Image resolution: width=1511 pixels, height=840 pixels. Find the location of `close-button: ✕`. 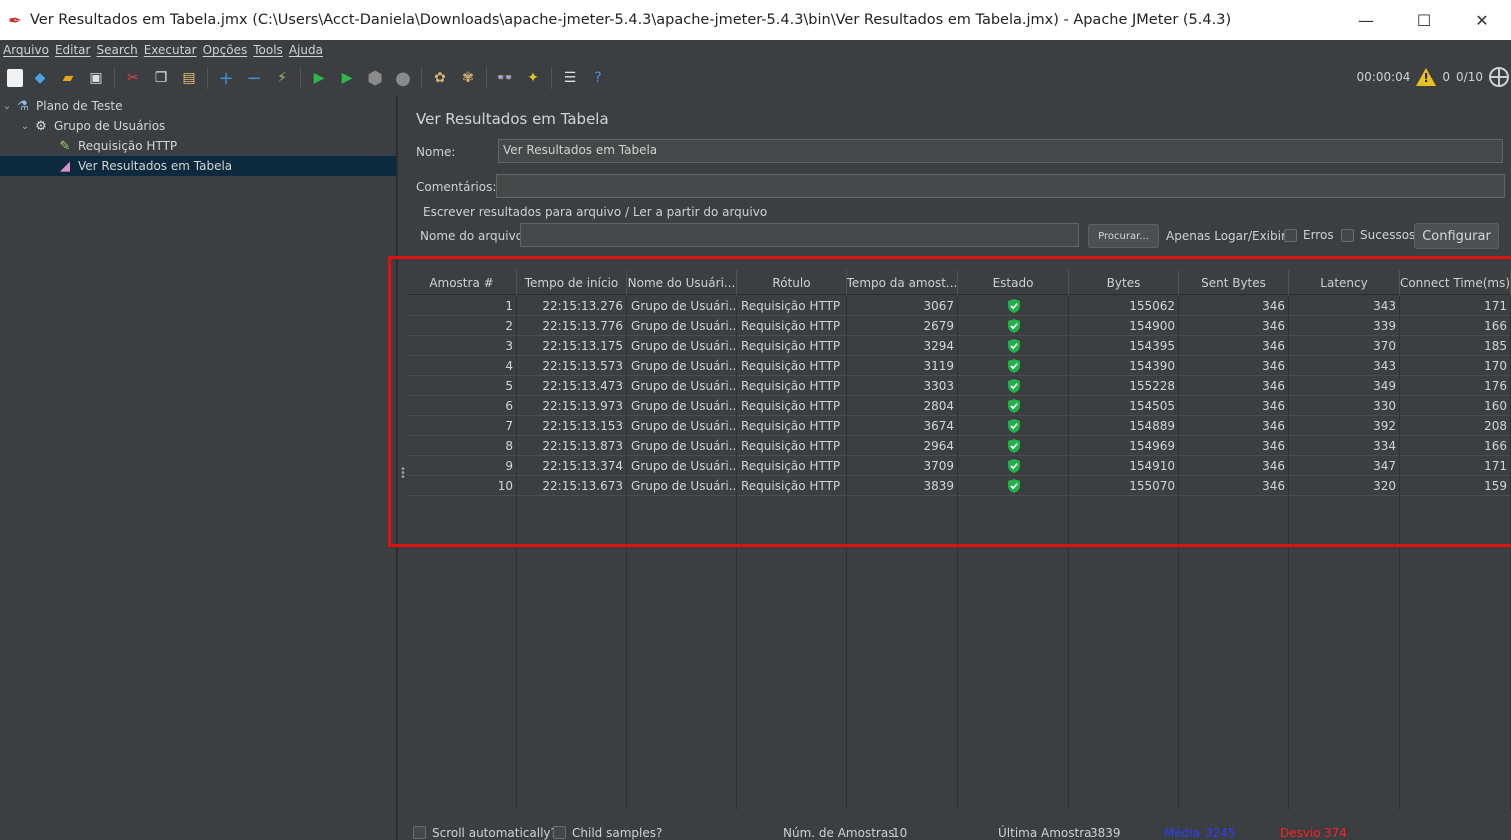

close-button: ✕ is located at coordinates (1482, 20).